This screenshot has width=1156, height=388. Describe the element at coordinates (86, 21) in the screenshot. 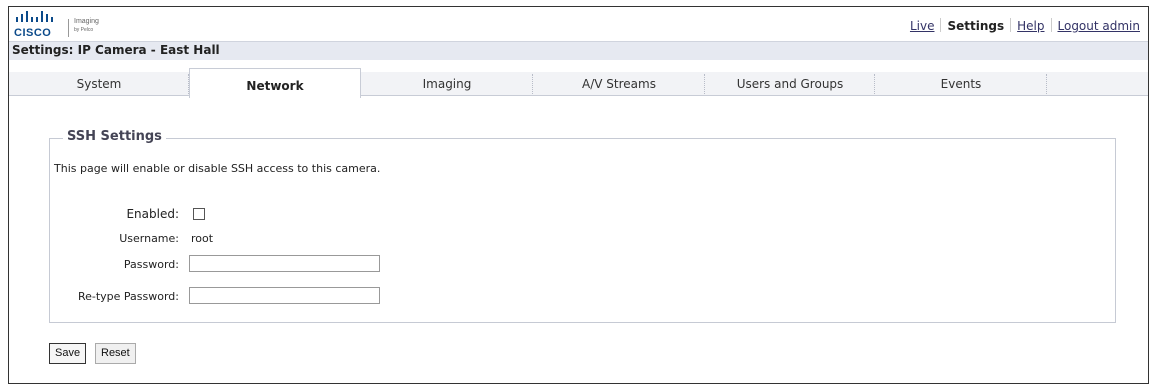

I see `imaging-text: Imaging` at that location.